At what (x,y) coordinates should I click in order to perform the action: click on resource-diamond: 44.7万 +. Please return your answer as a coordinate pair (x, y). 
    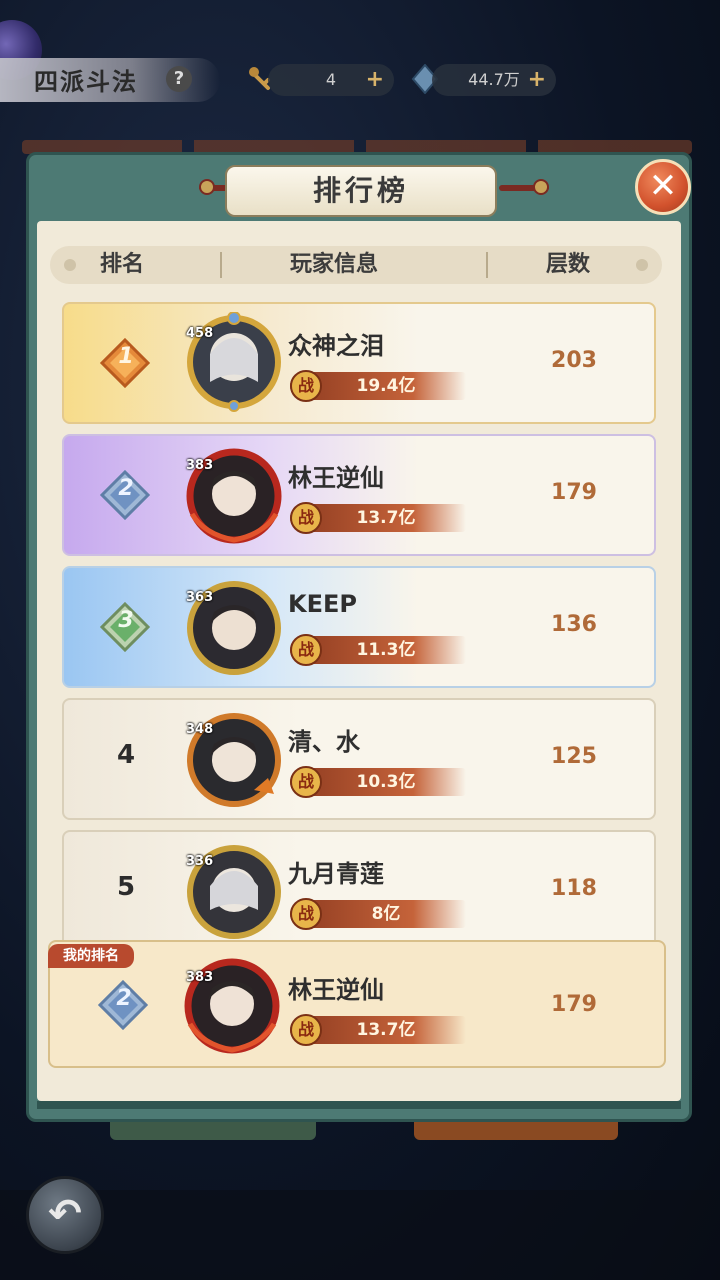
    Looking at the image, I should click on (494, 80).